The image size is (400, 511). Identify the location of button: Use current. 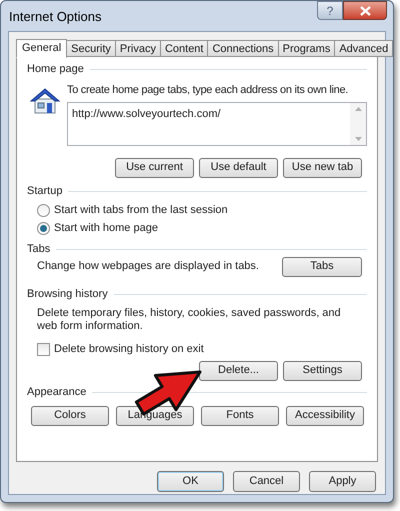
(154, 168).